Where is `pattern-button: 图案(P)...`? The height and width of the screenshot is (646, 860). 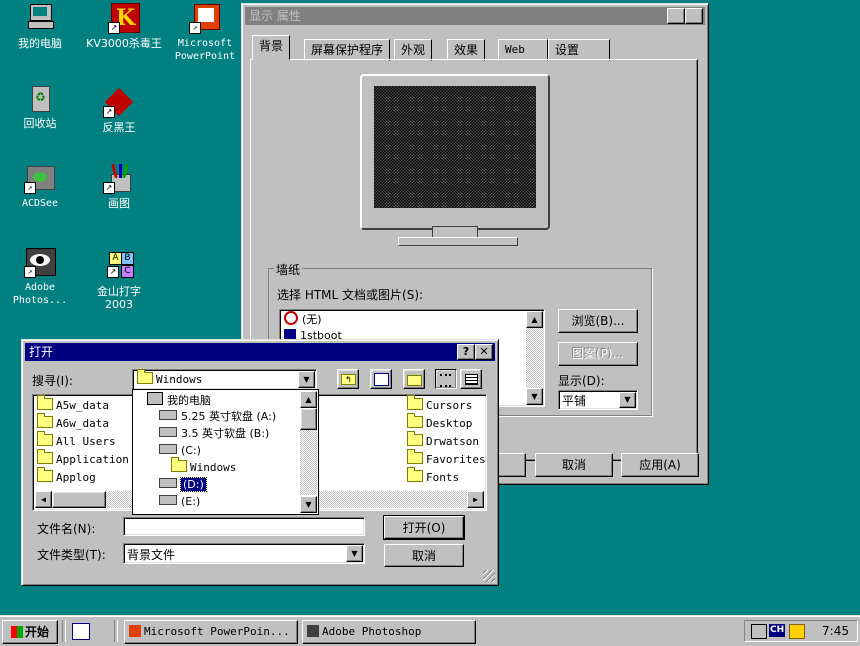 pattern-button: 图案(P)... is located at coordinates (598, 354).